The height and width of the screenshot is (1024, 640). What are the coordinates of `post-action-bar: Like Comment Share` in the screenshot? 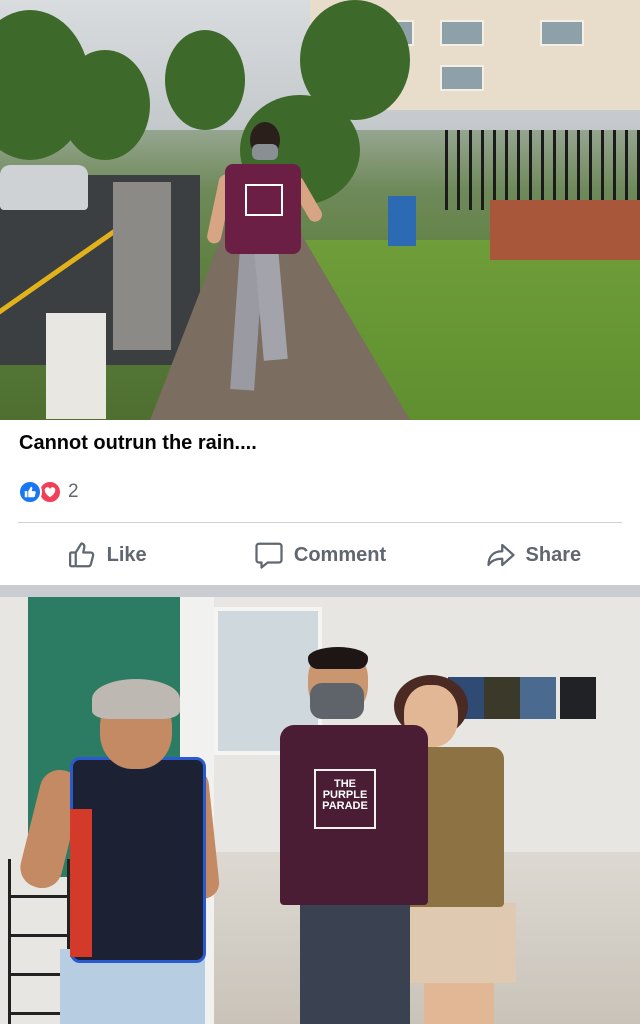 It's located at (320, 555).